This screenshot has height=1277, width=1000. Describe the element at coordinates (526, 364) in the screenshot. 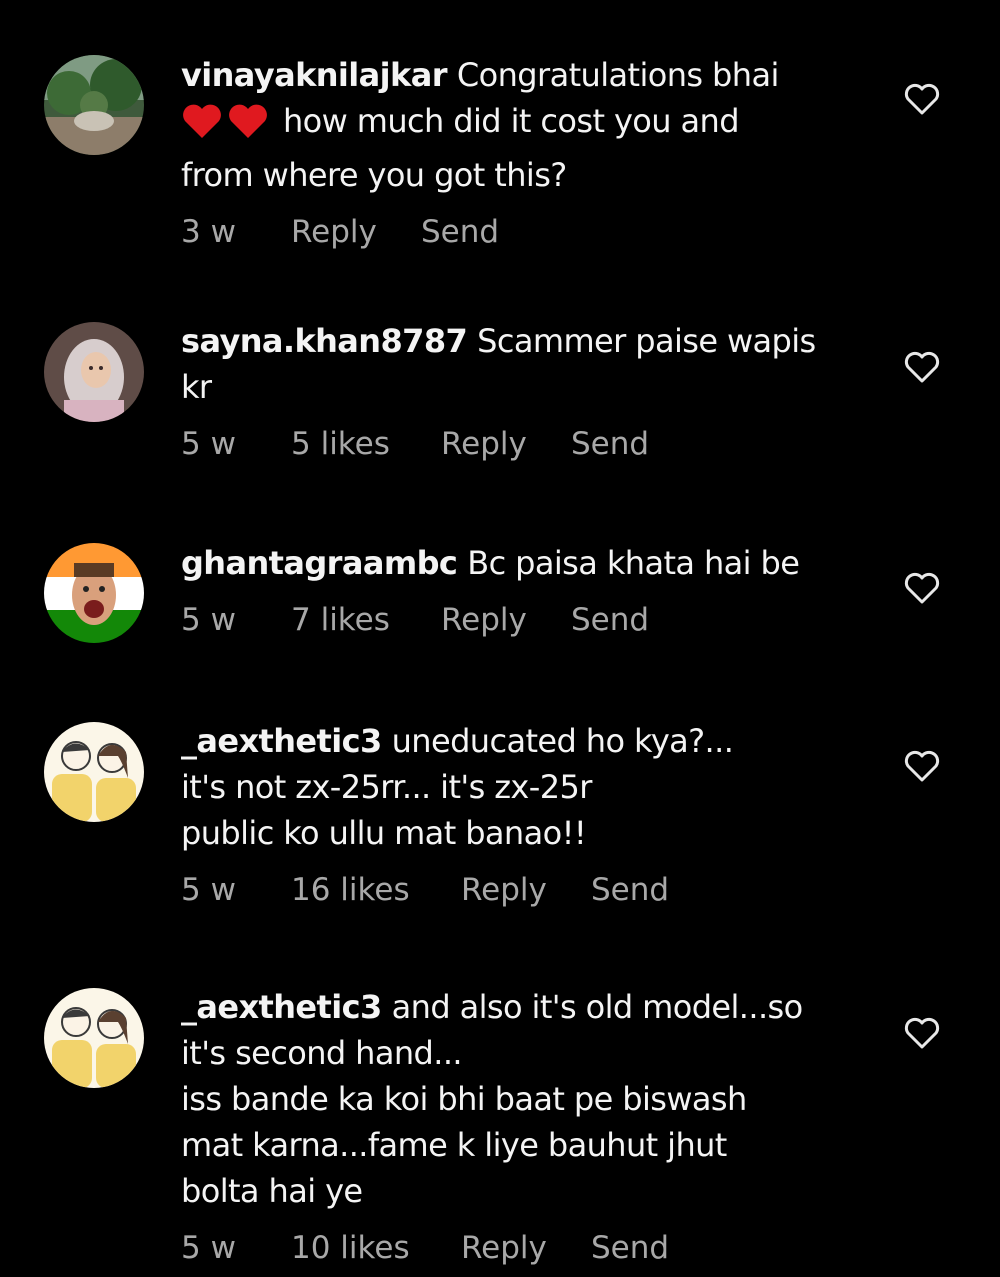

I see `comment-text: sayna.khan8787 Scammer paise wapis kr` at that location.